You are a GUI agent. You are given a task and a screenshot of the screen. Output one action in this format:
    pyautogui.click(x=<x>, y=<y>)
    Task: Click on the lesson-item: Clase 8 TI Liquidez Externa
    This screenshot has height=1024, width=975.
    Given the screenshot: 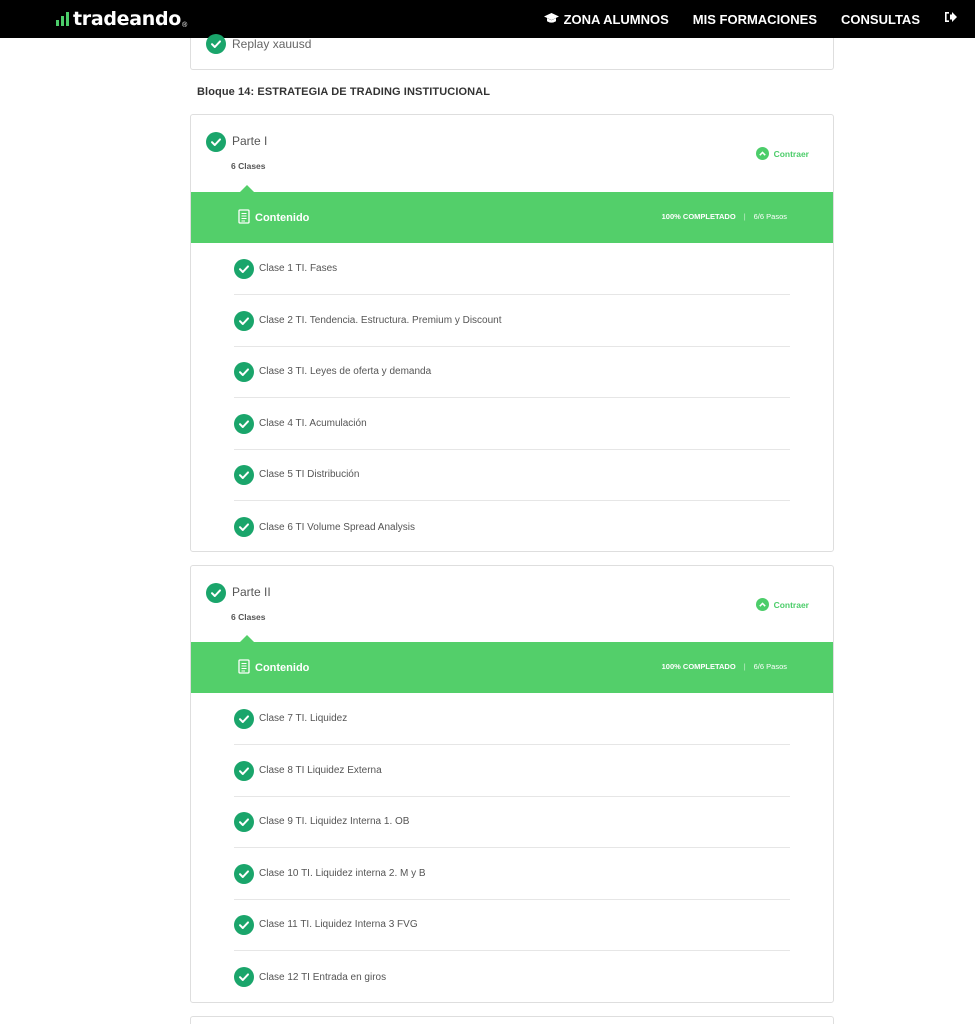 What is the action you would take?
    pyautogui.click(x=512, y=771)
    